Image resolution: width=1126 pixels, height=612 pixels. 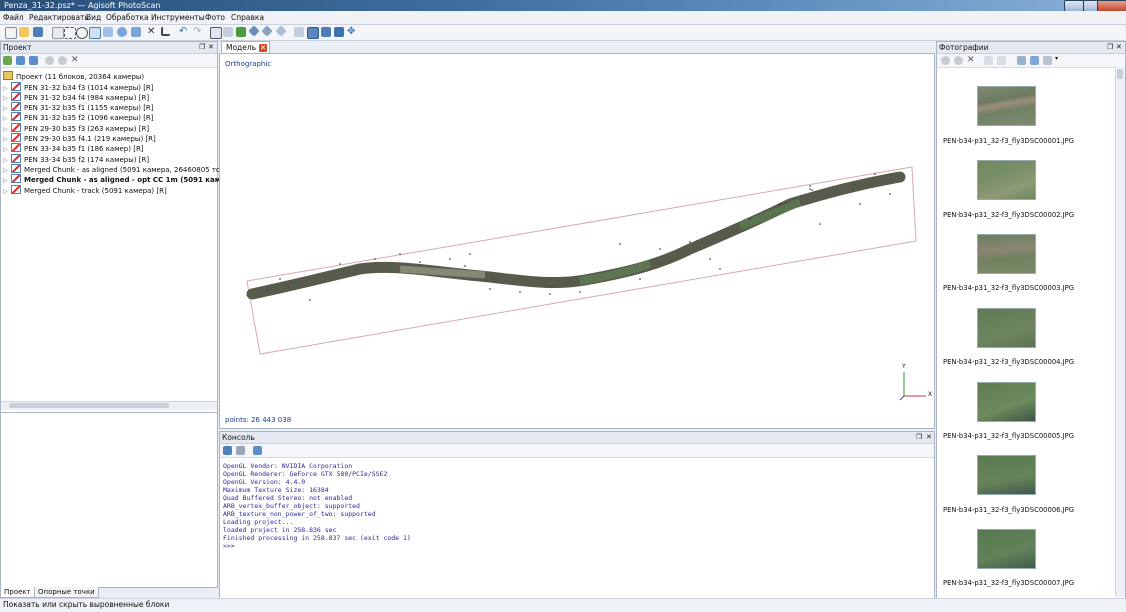 What do you see at coordinates (313, 33) in the screenshot?
I see `show-region-icon` at bounding box center [313, 33].